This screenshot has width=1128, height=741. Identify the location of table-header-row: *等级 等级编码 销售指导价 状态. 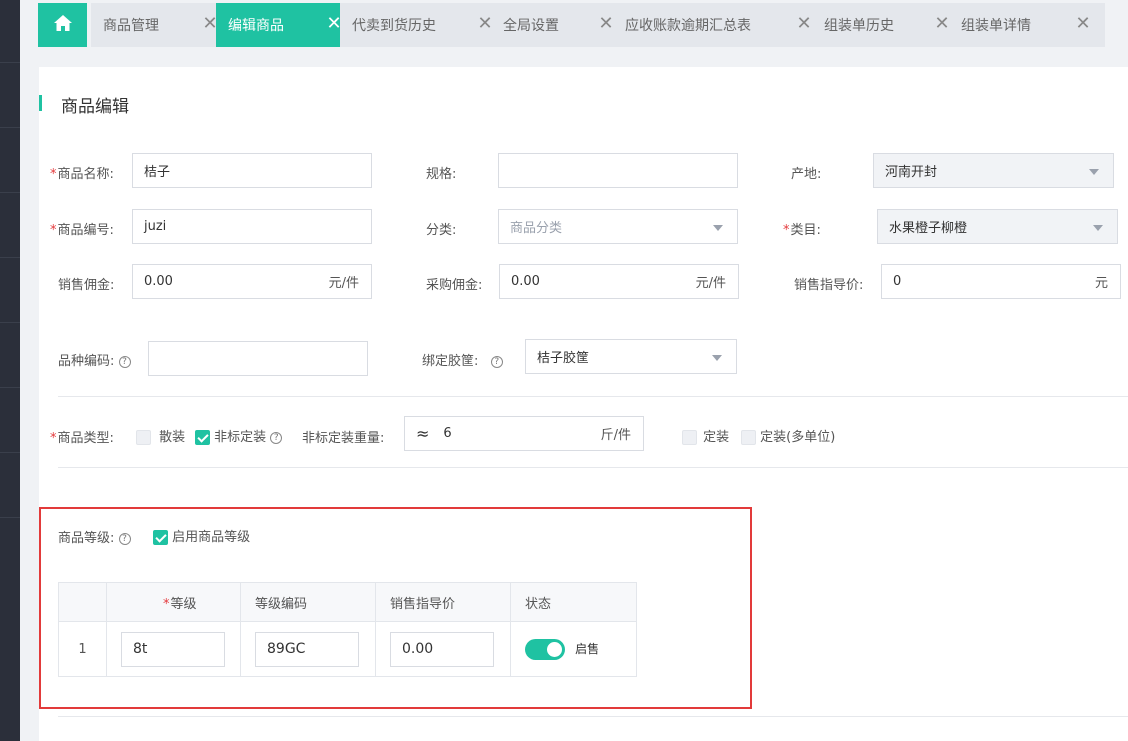
(347, 602).